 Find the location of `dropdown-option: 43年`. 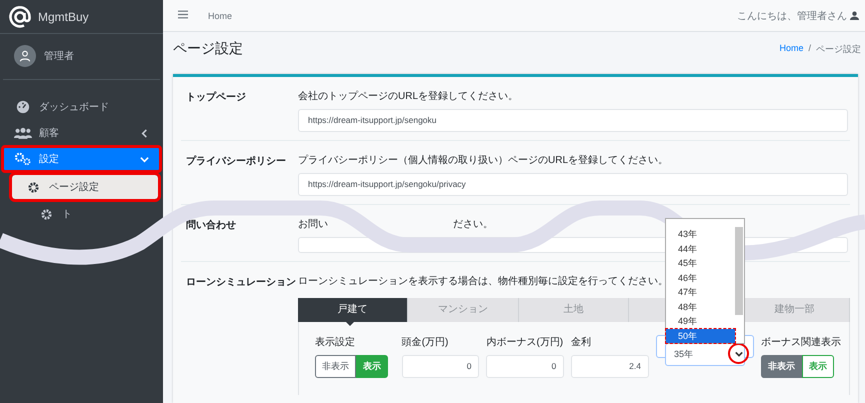

dropdown-option: 43年 is located at coordinates (700, 234).